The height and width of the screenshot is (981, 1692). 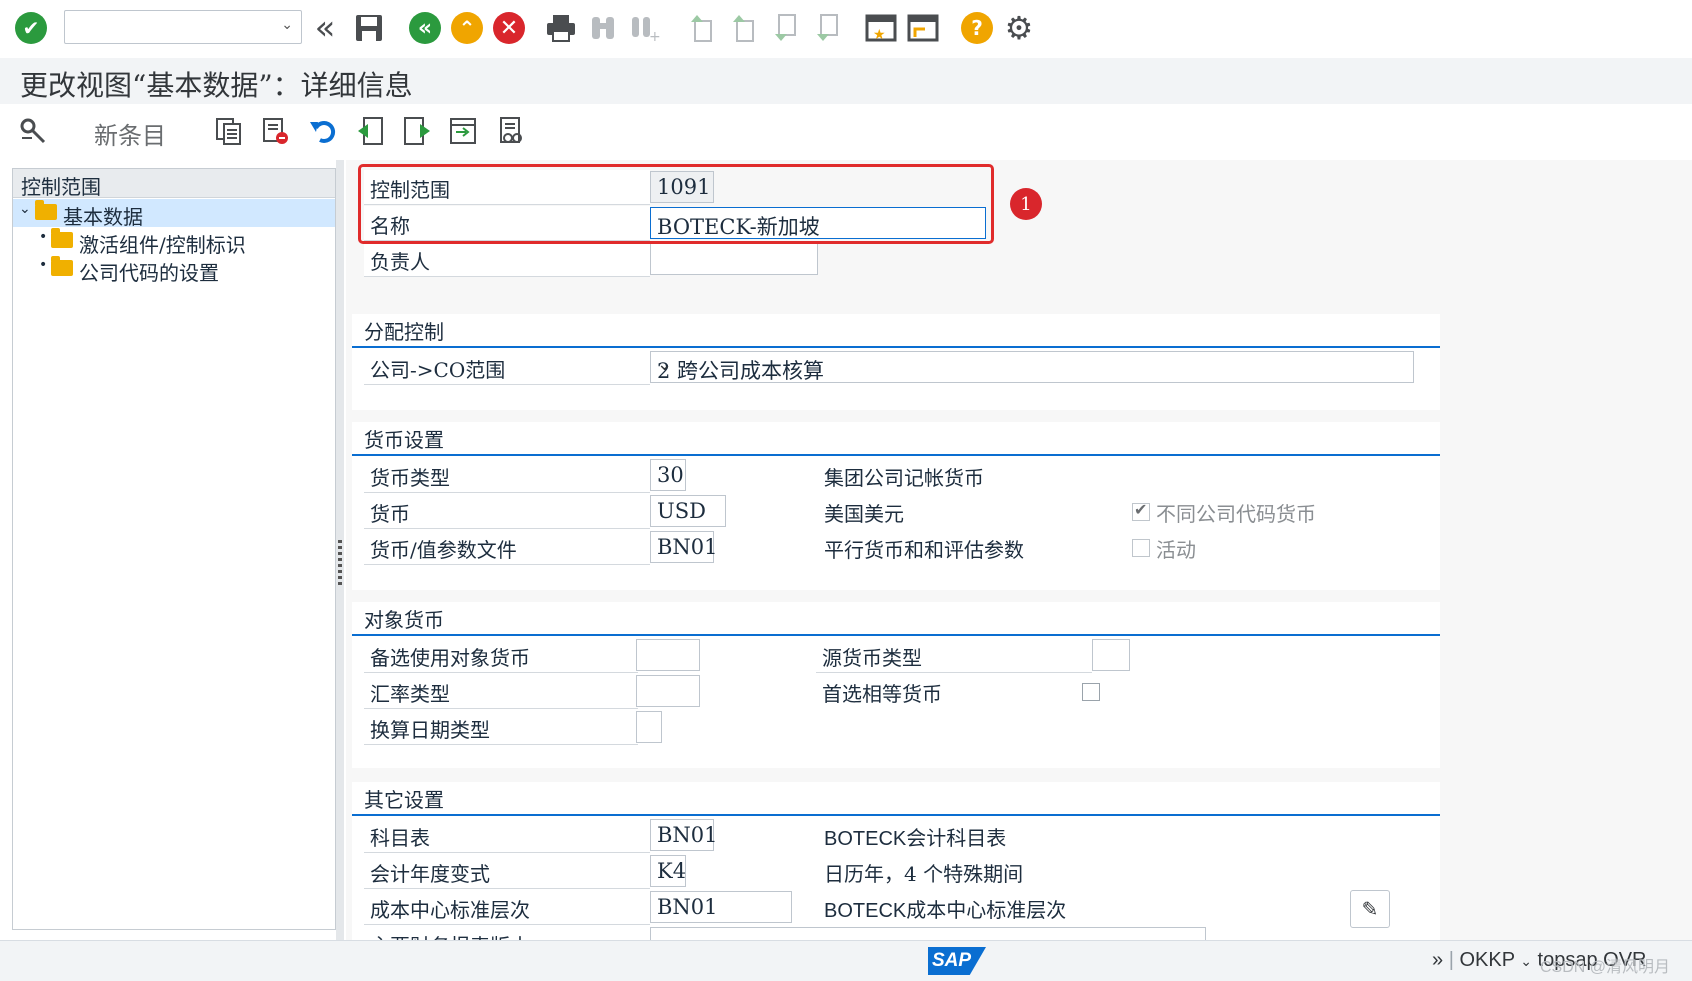 What do you see at coordinates (1141, 510) in the screenshot?
I see `diff-cc-currency-checkbox` at bounding box center [1141, 510].